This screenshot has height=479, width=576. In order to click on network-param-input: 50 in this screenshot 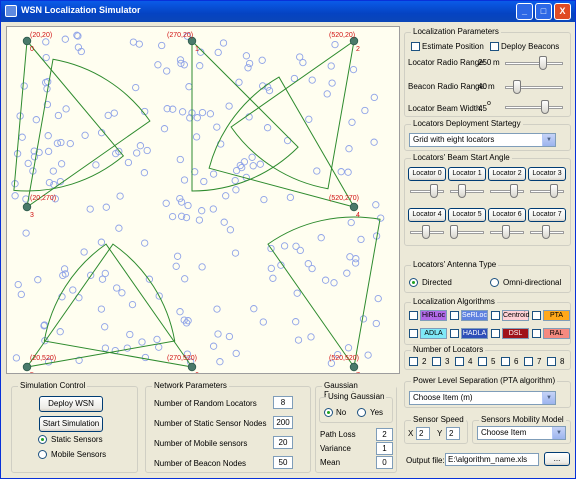, I will do `click(283, 462)`.